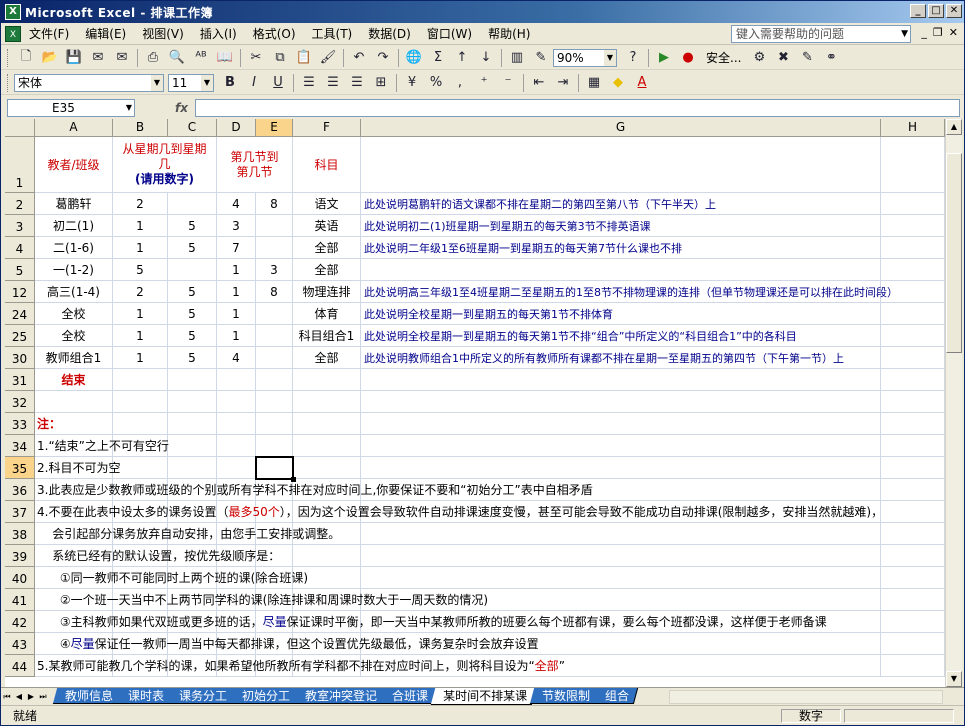  What do you see at coordinates (98, 58) in the screenshot?
I see `permission-icon: ✉` at bounding box center [98, 58].